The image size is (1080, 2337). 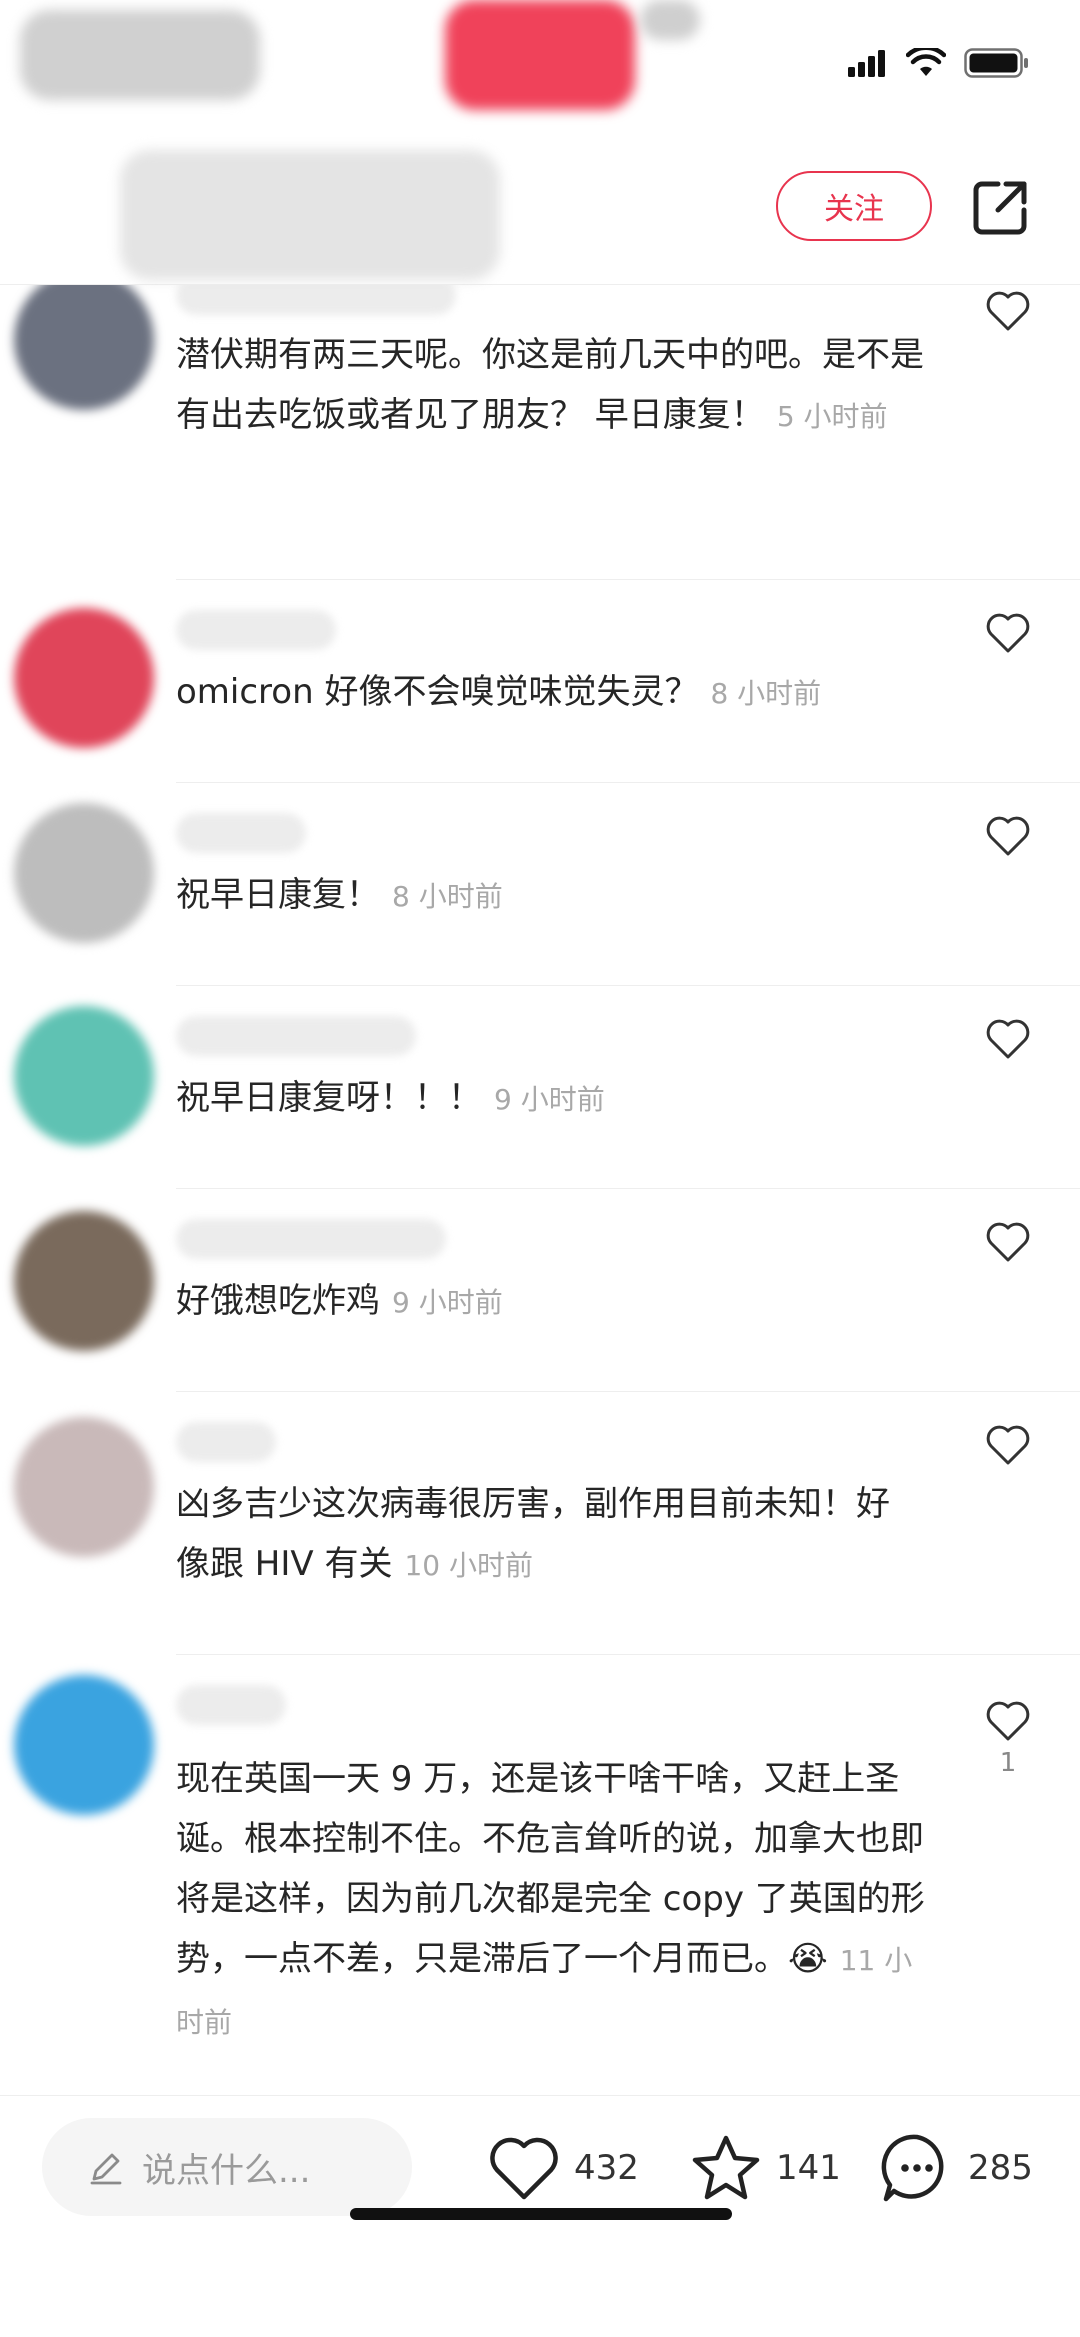 I want to click on comment-count: 285, so click(x=1000, y=2168).